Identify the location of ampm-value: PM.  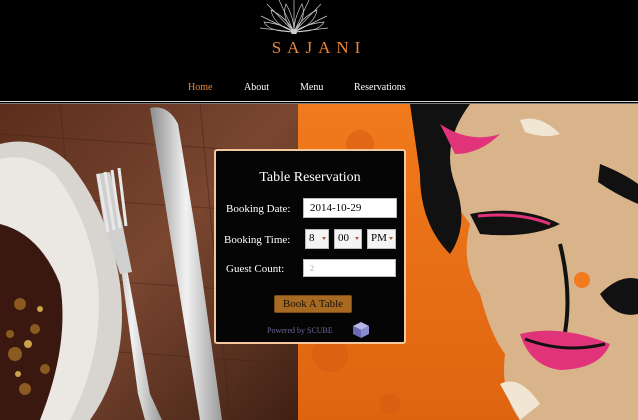
(379, 238).